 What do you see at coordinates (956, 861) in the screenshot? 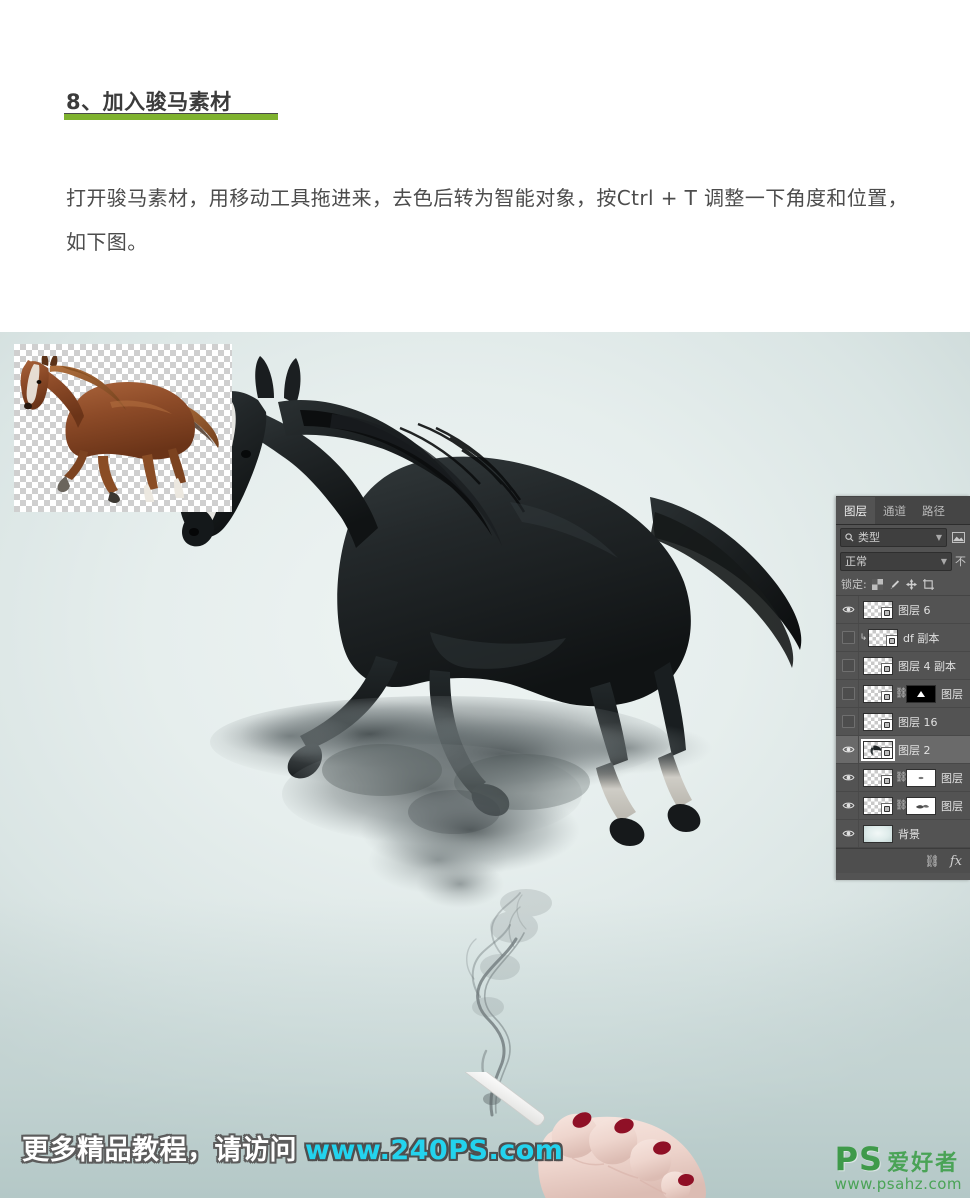
I see `fx-icon: fx` at bounding box center [956, 861].